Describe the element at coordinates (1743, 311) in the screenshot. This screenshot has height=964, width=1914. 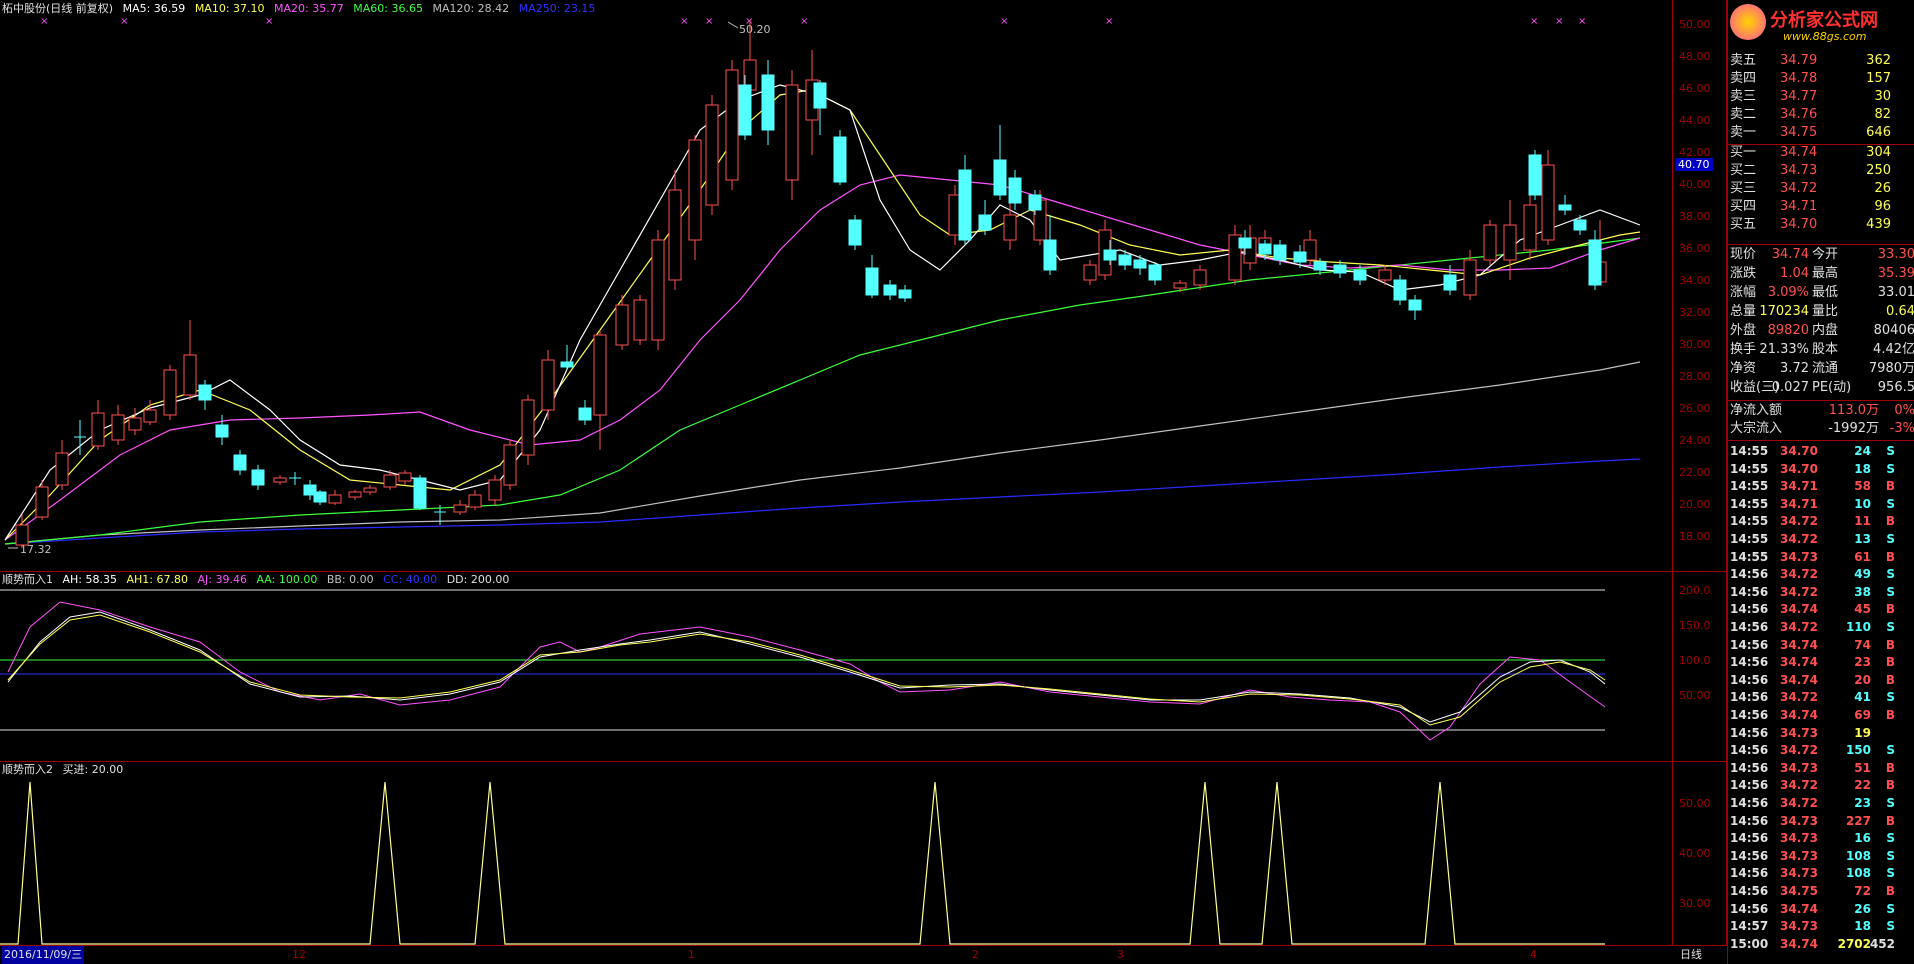
I see `stat-label: 总量` at that location.